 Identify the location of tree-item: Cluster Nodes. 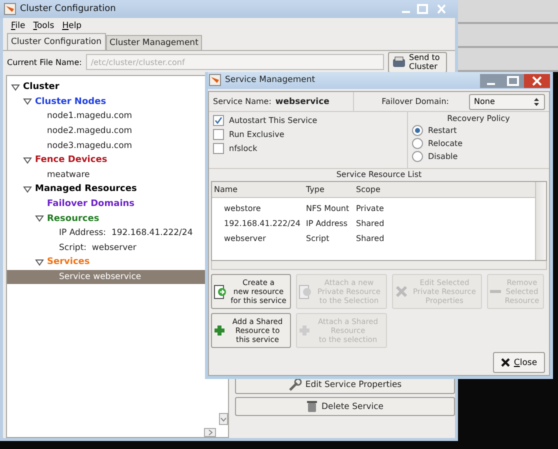
(106, 102).